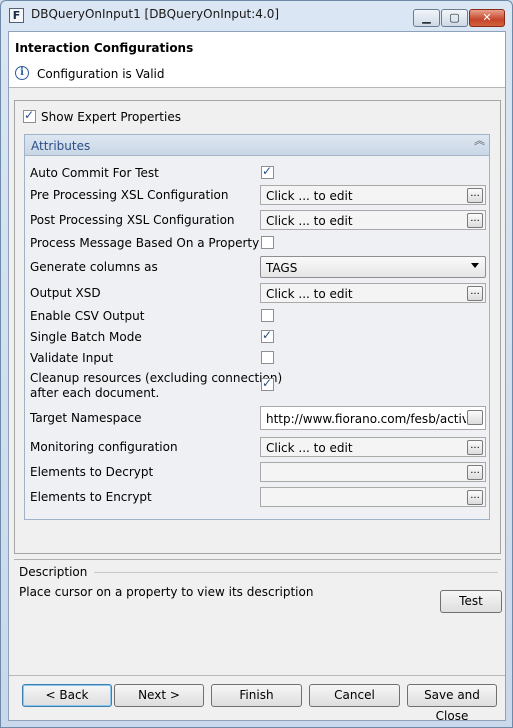 This screenshot has height=728, width=513. What do you see at coordinates (86, 418) in the screenshot?
I see `property-label: Target Namespace` at bounding box center [86, 418].